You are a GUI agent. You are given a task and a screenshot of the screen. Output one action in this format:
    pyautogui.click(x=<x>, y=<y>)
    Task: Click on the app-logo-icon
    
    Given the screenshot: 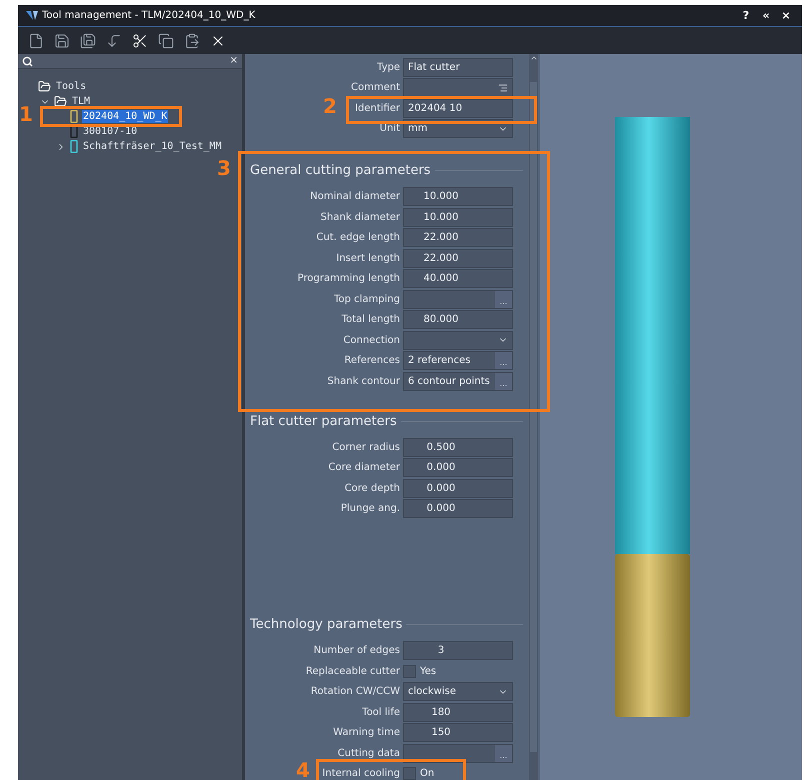 What is the action you would take?
    pyautogui.click(x=32, y=15)
    